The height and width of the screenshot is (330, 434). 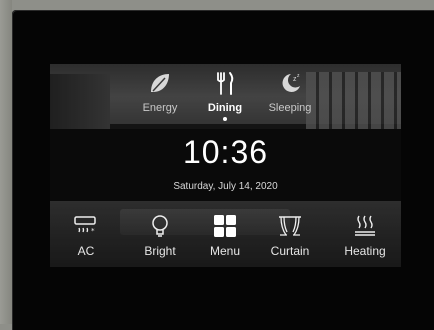 What do you see at coordinates (225, 186) in the screenshot?
I see `clock-date: Saturday, July 14, 2020` at bounding box center [225, 186].